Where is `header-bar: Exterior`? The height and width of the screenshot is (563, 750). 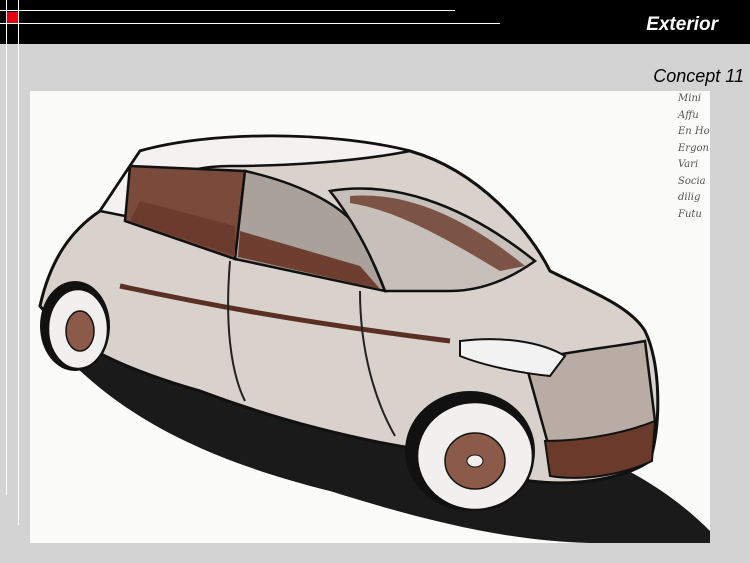
header-bar: Exterior is located at coordinates (375, 22).